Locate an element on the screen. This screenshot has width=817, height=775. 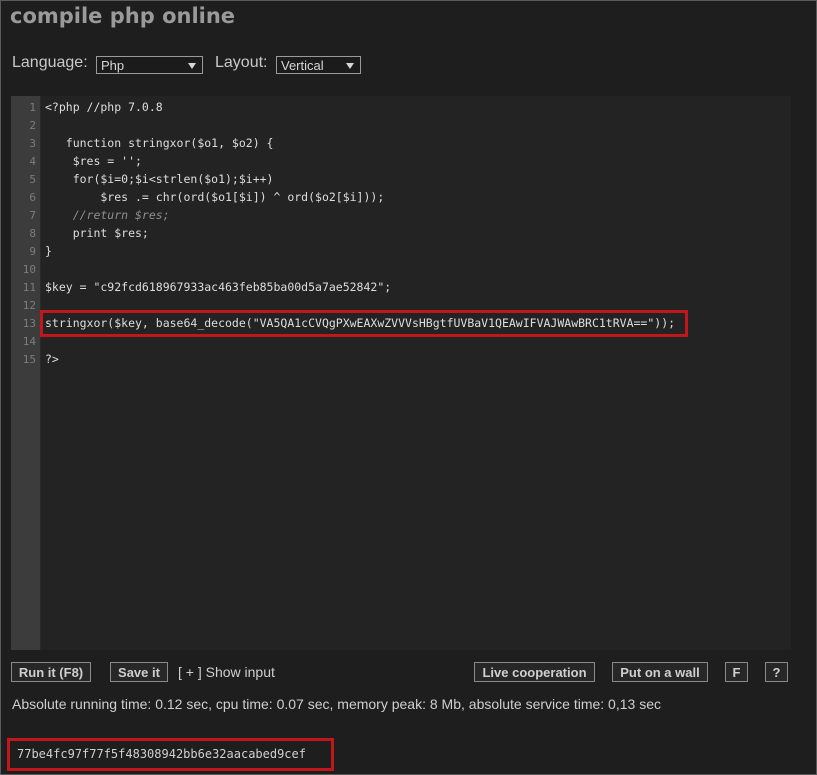
line-number: 8 is located at coordinates (32, 233).